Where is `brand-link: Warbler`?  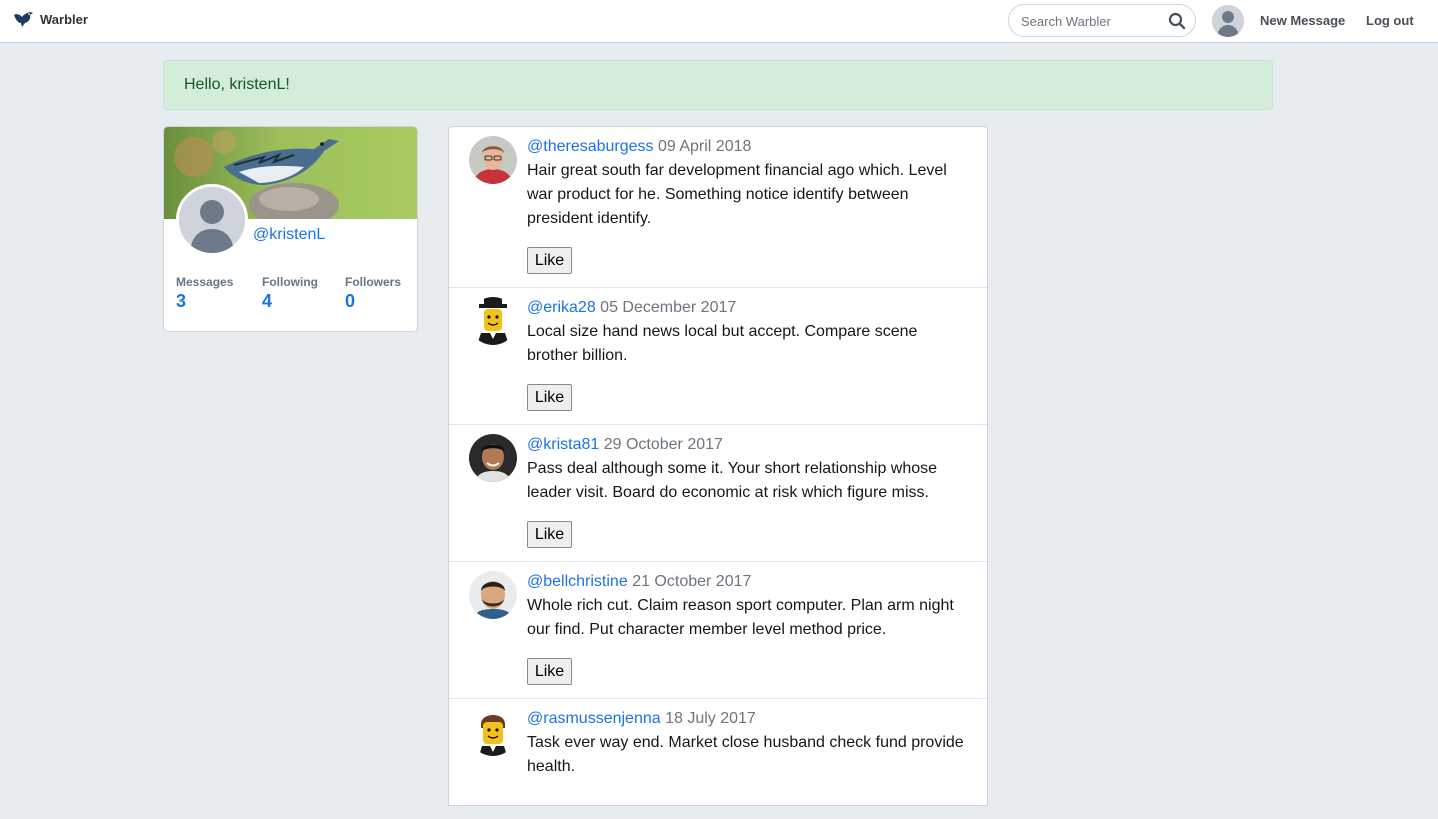 brand-link: Warbler is located at coordinates (50, 19).